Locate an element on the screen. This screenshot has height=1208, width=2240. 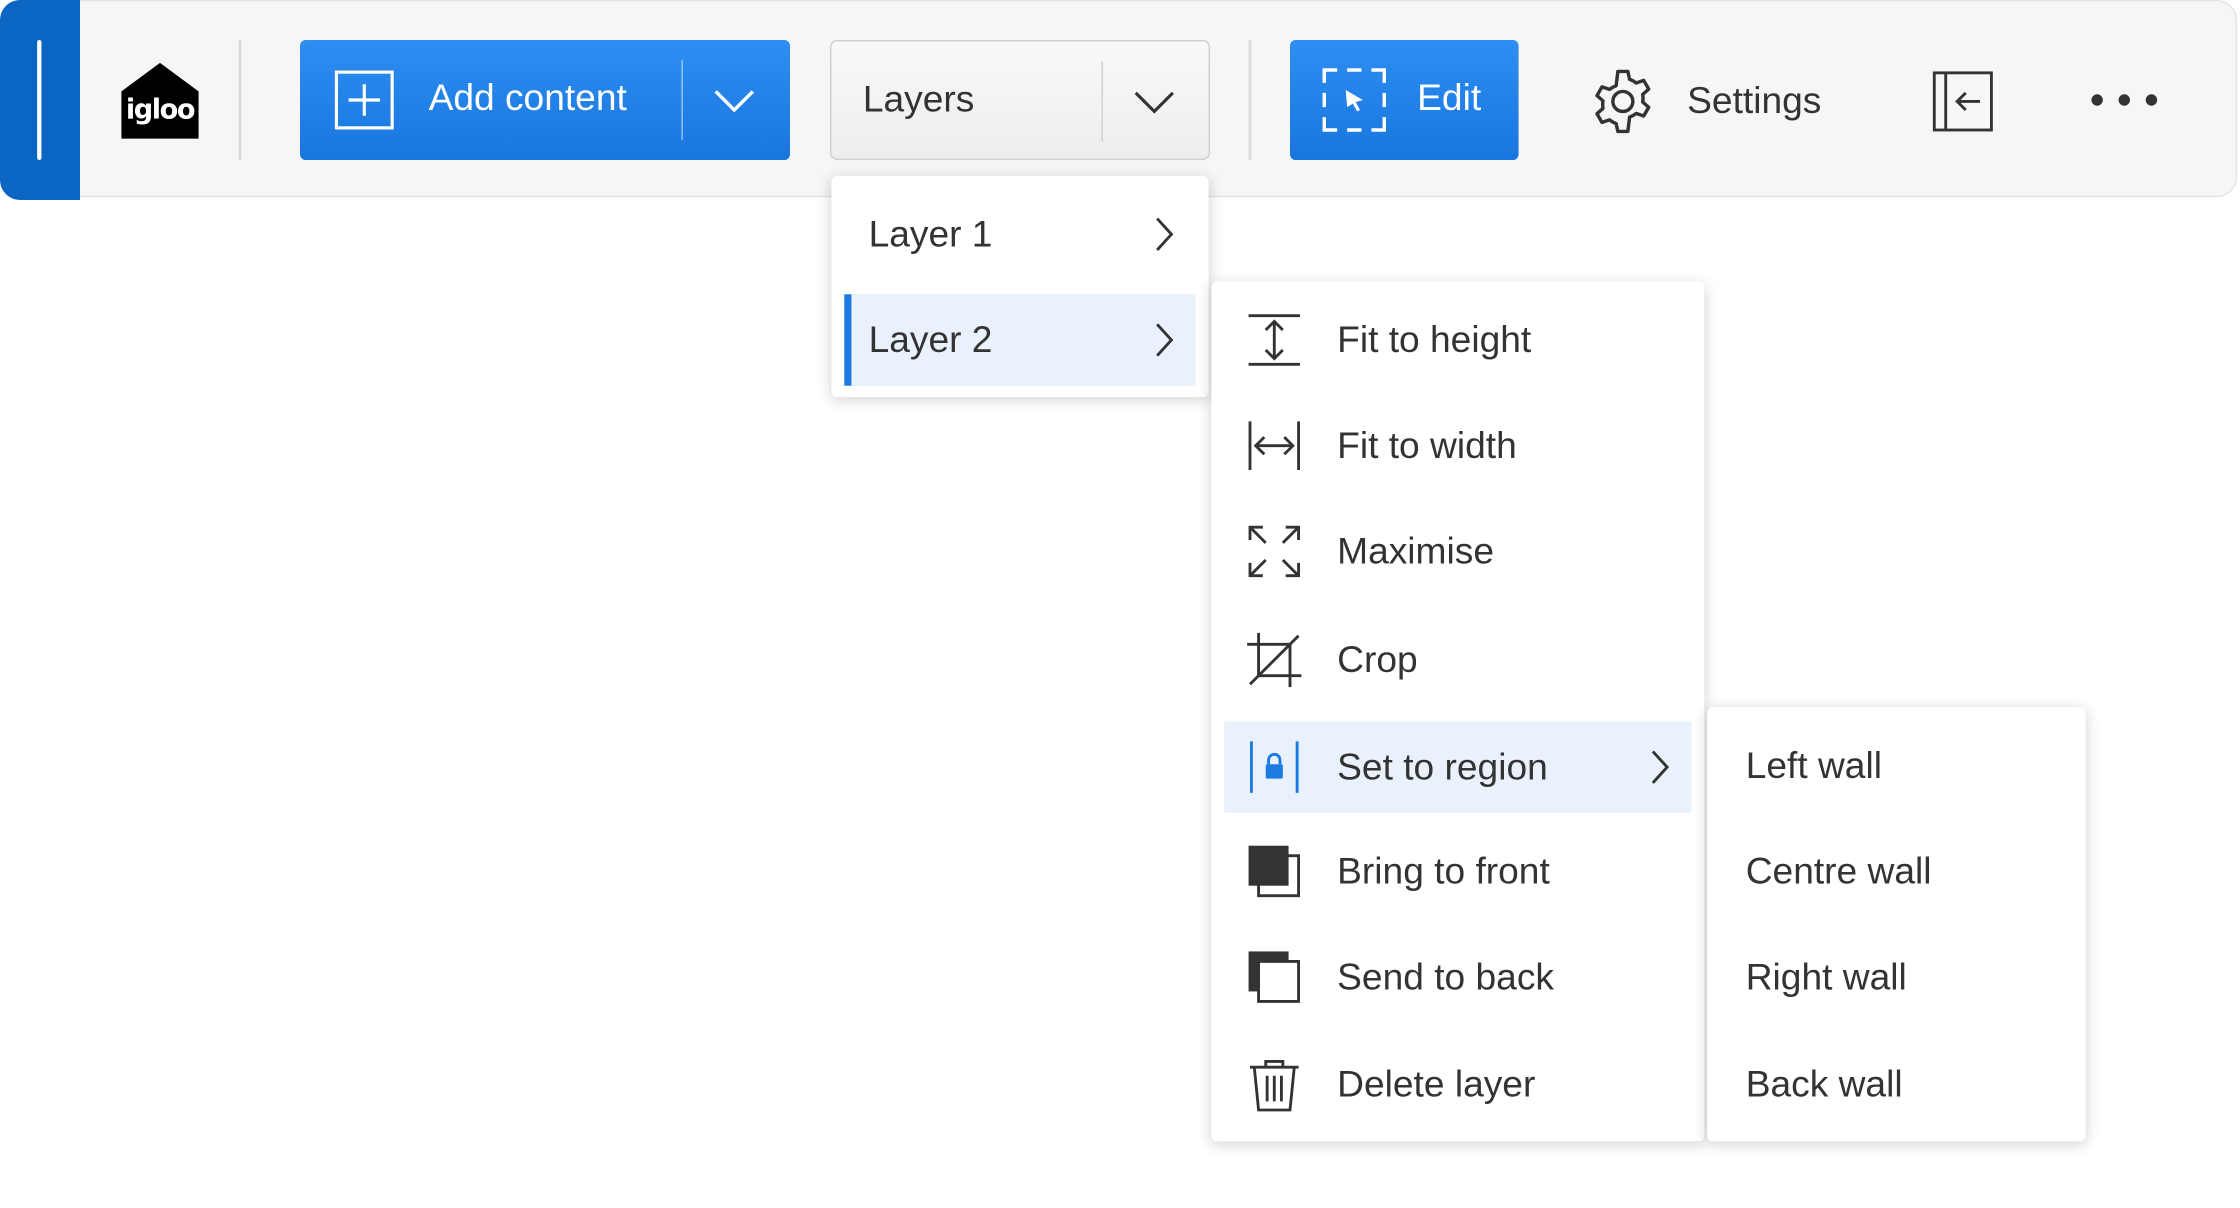
fit-height-icon is located at coordinates (1274, 340).